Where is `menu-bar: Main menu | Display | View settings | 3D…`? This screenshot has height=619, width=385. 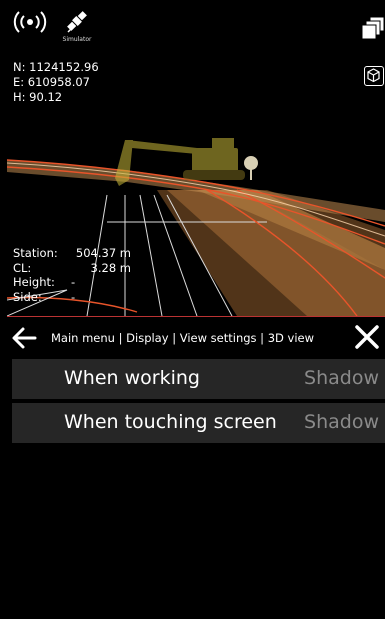
menu-bar: Main menu | Display | View settings | 3D… is located at coordinates (196, 337).